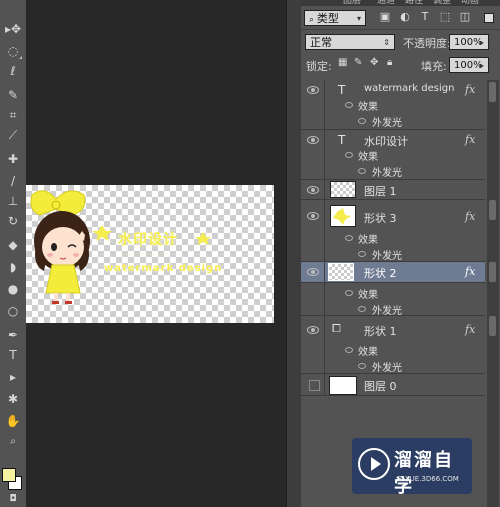  What do you see at coordinates (9, 475) in the screenshot?
I see `foreground-color-swatch` at bounding box center [9, 475].